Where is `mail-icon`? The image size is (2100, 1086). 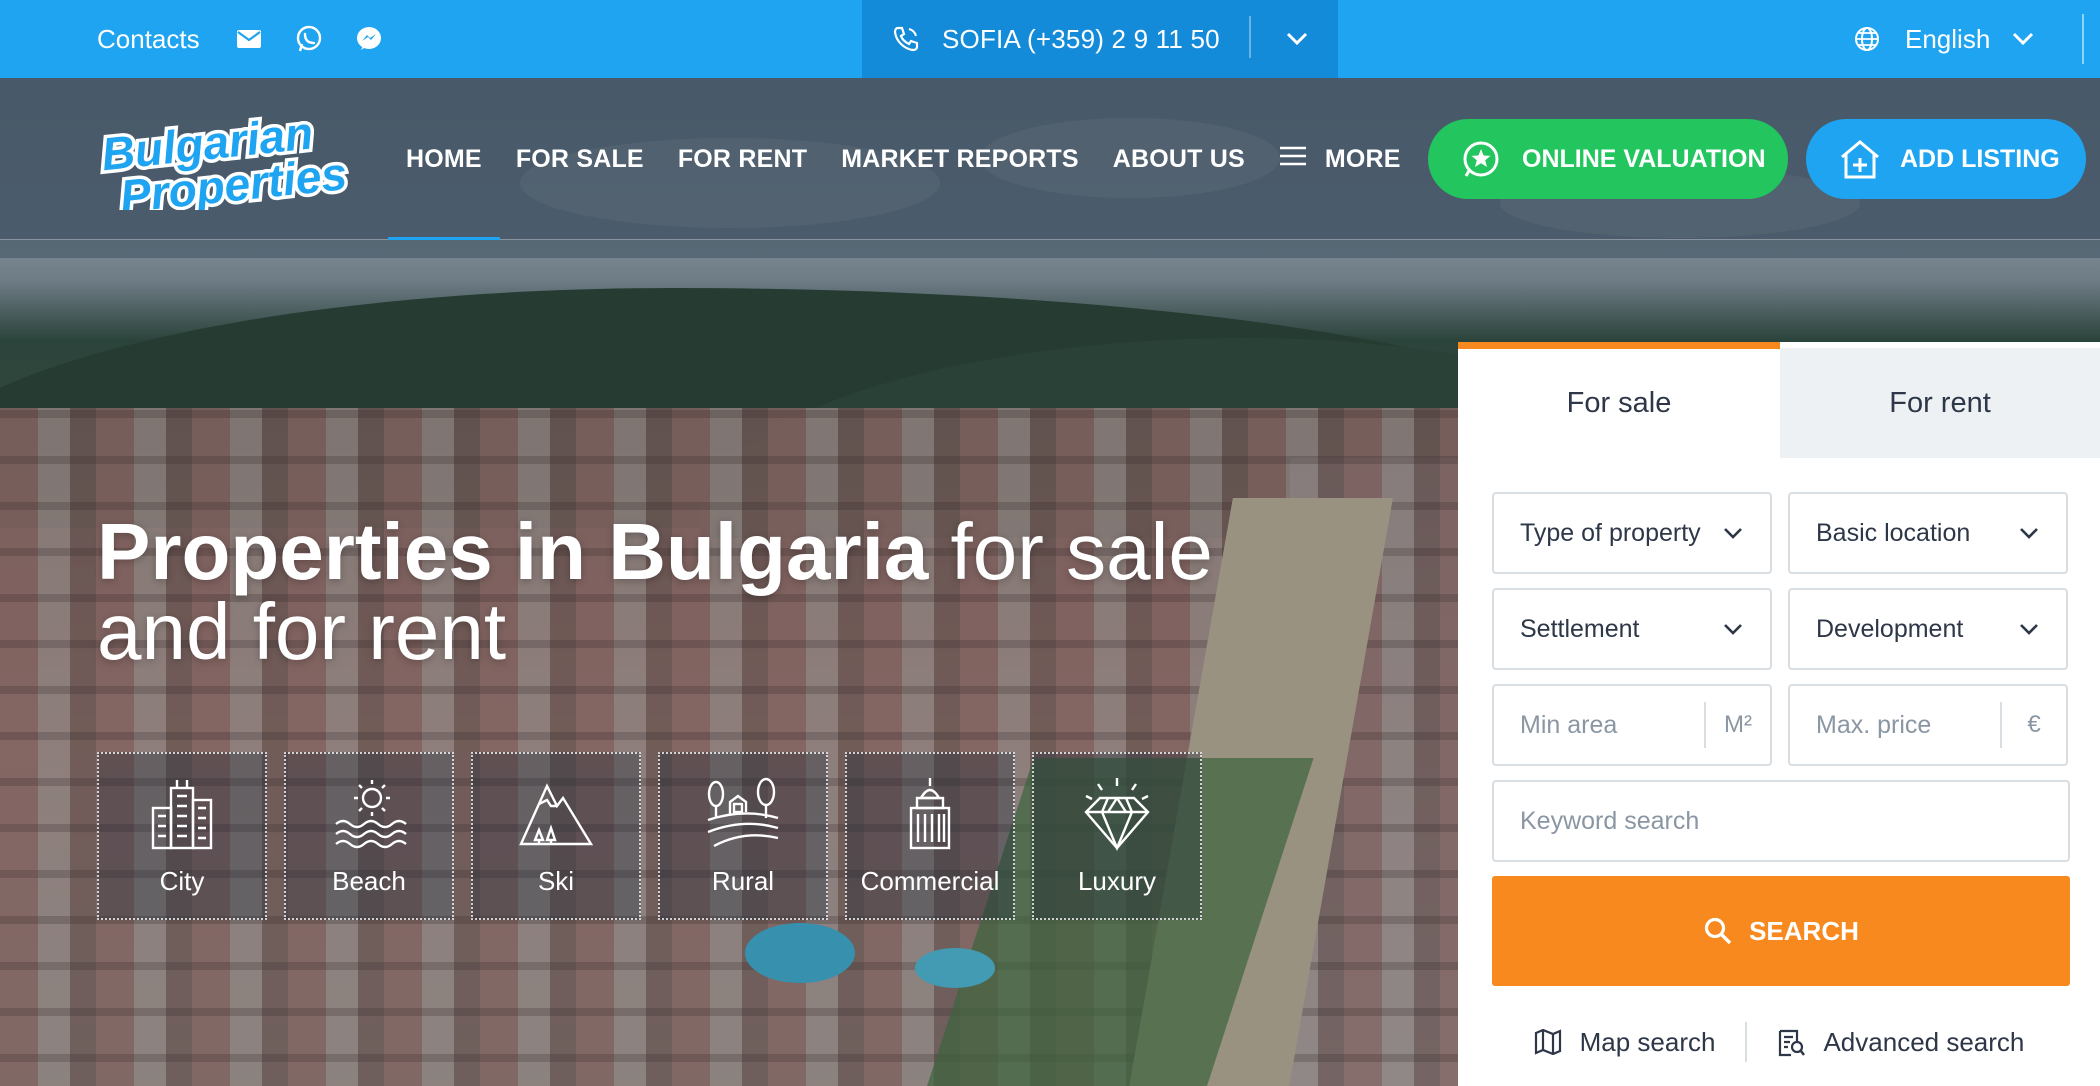
mail-icon is located at coordinates (249, 39).